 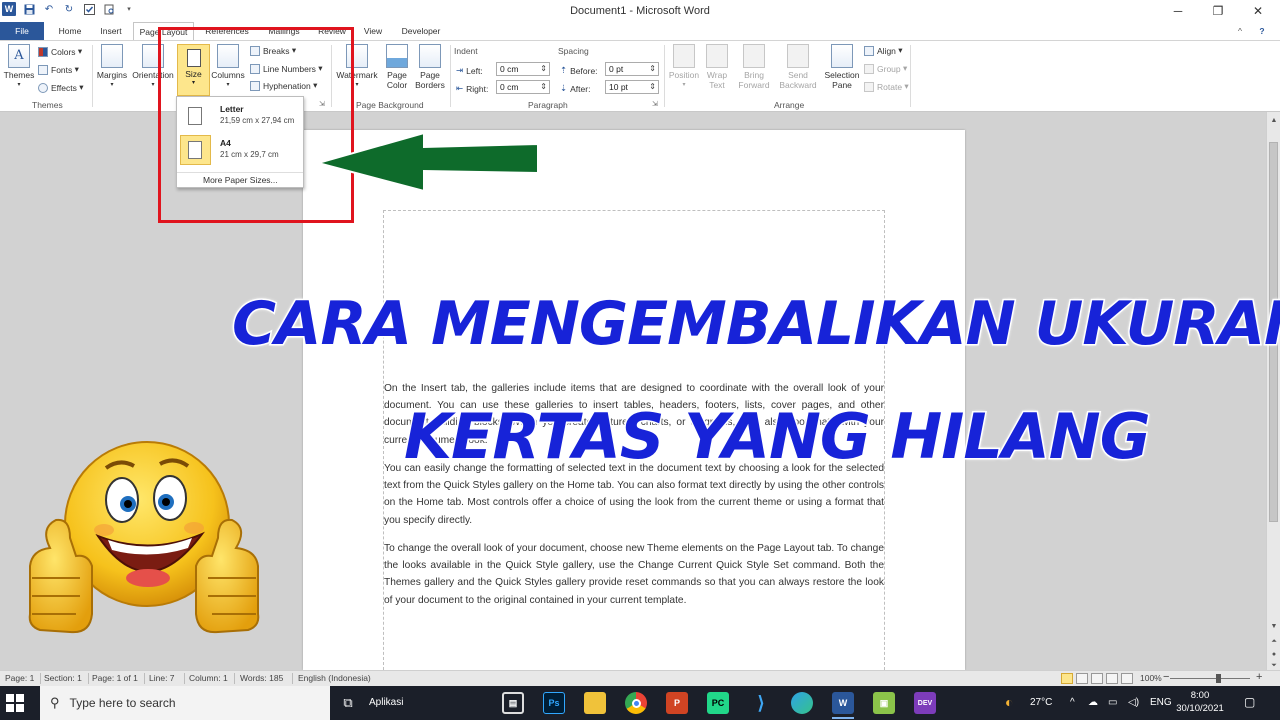 What do you see at coordinates (1161, 702) in the screenshot?
I see `input-language: ENG` at bounding box center [1161, 702].